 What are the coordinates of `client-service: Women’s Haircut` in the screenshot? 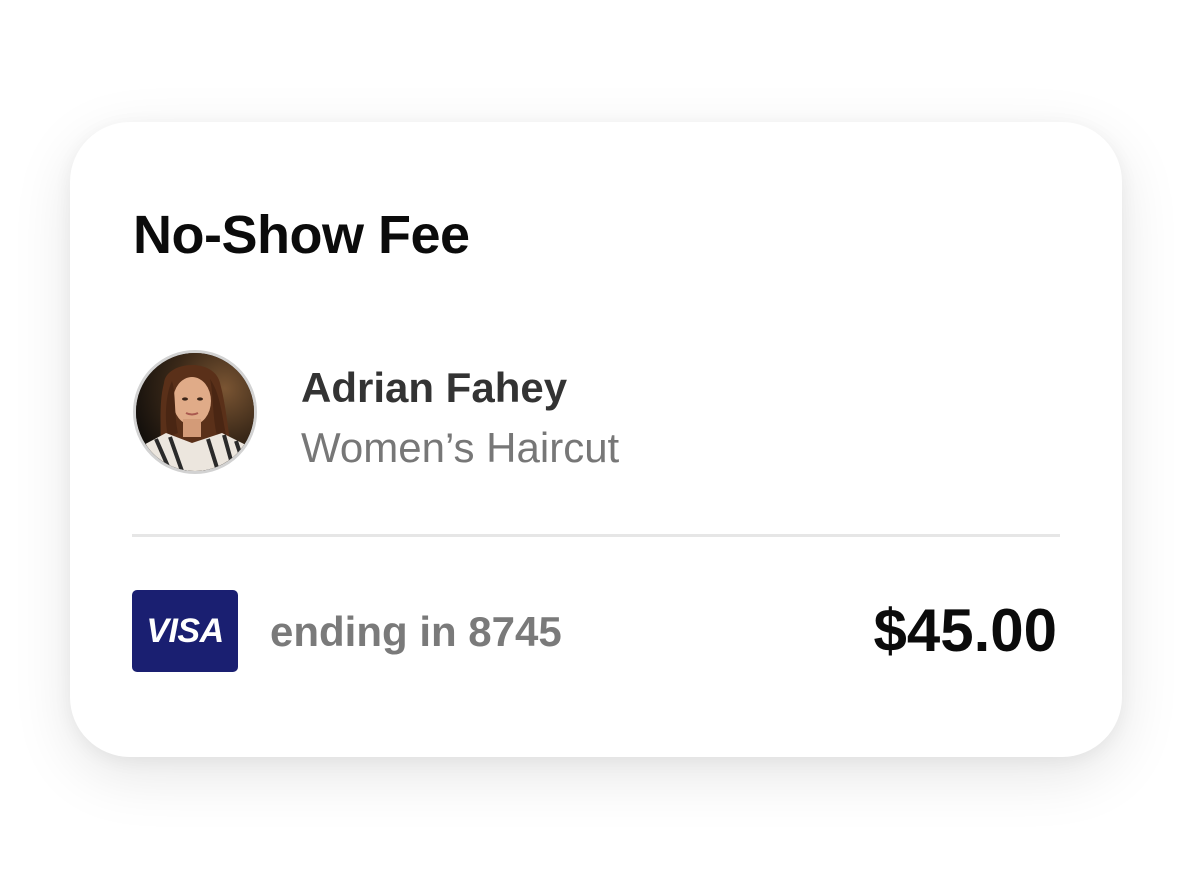 It's located at (460, 447).